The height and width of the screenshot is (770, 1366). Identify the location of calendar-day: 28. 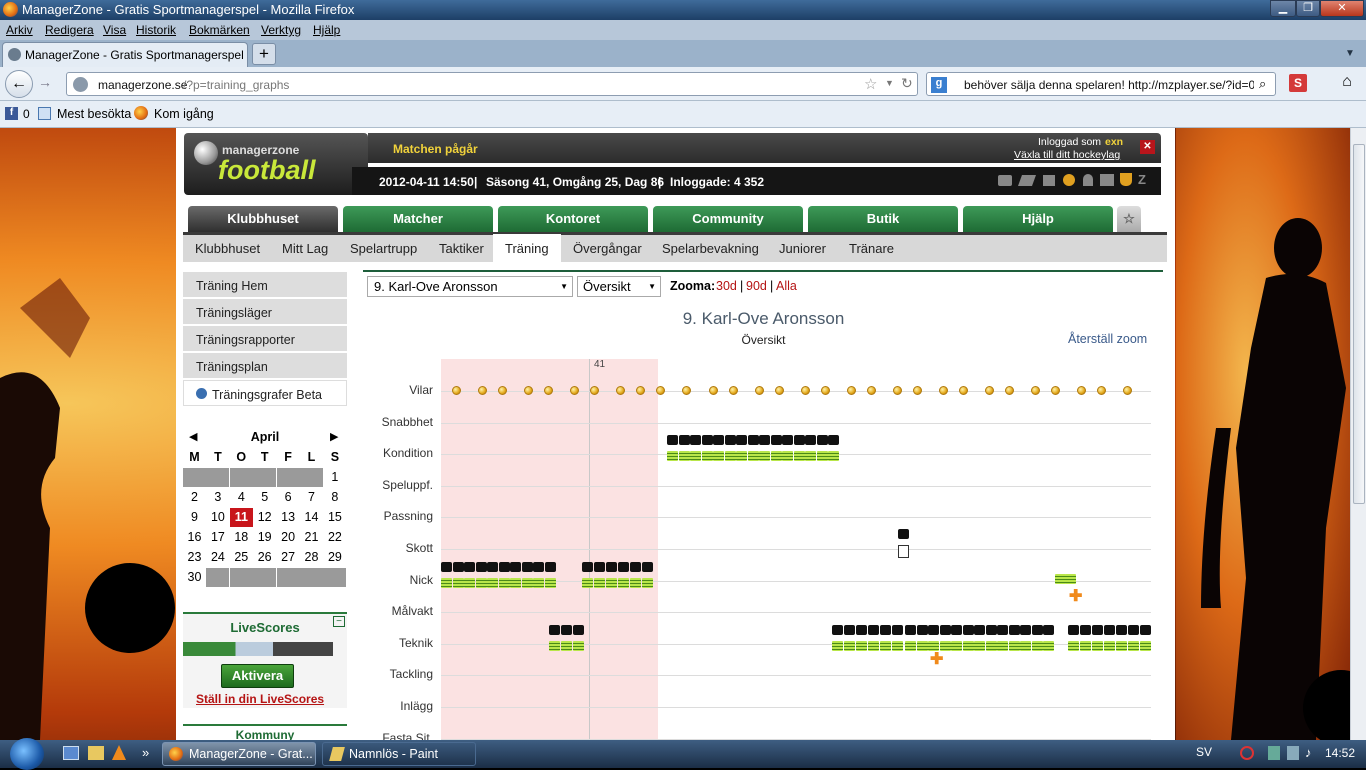
(311, 557).